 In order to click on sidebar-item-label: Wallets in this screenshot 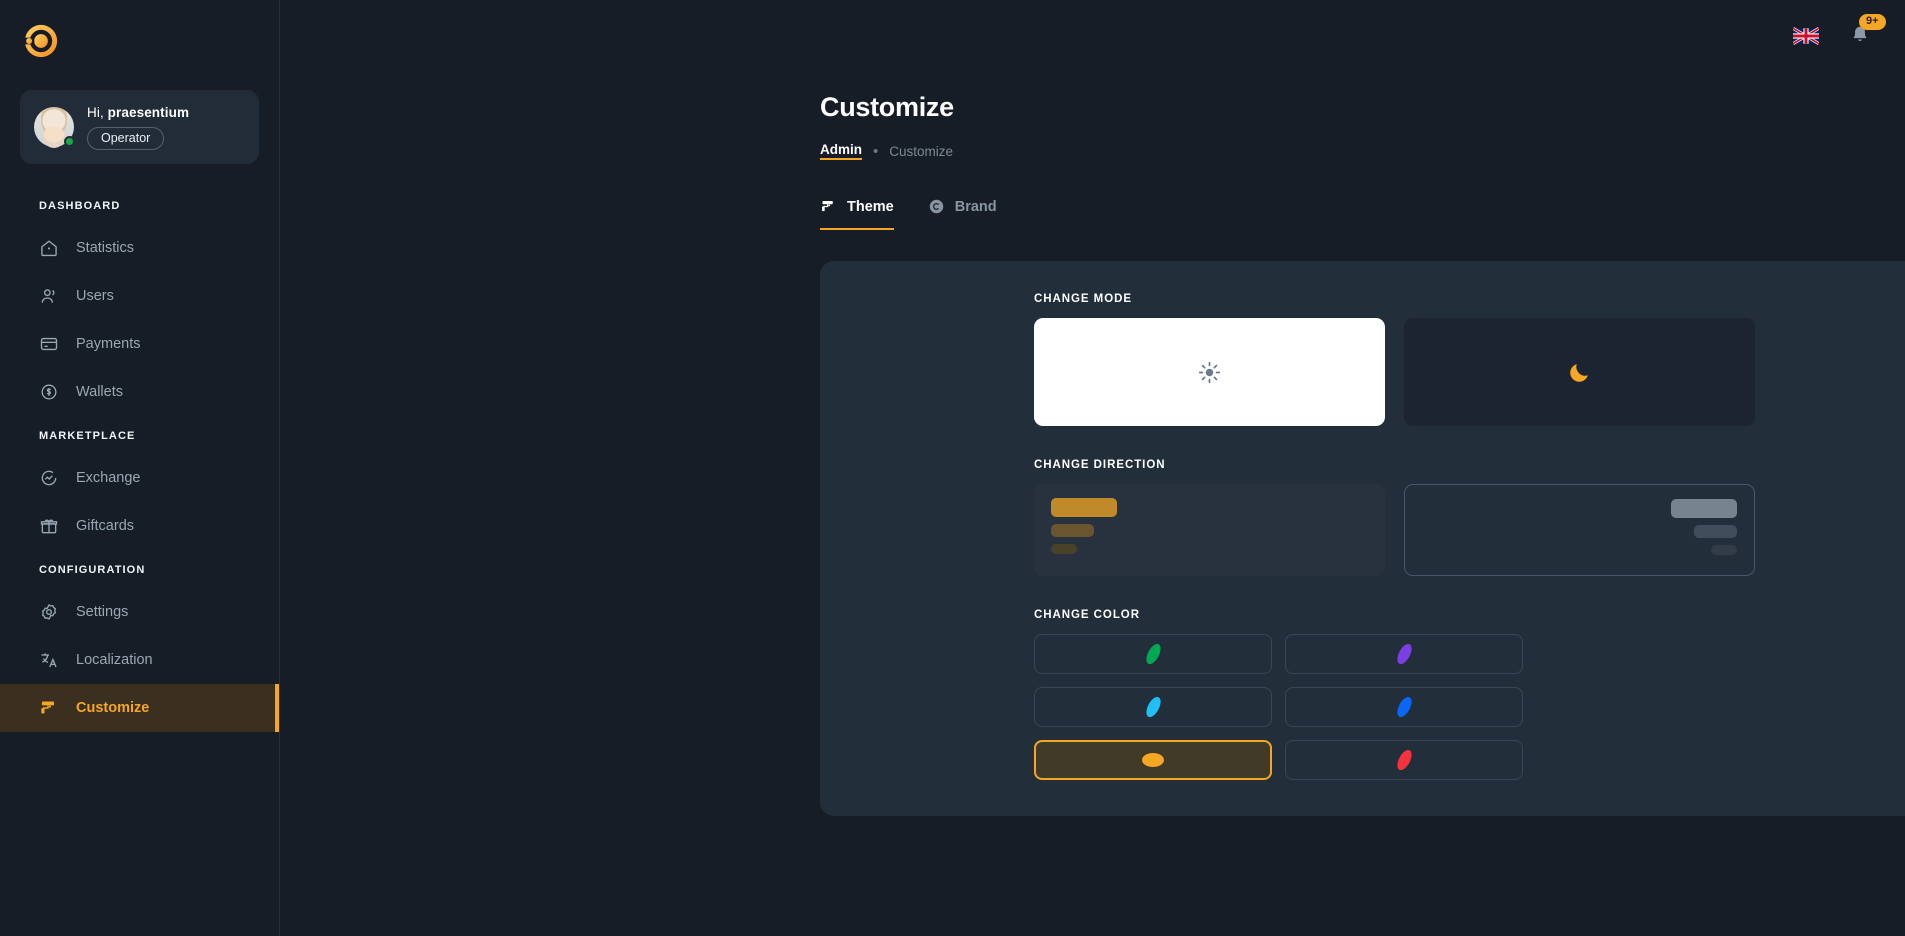, I will do `click(99, 392)`.